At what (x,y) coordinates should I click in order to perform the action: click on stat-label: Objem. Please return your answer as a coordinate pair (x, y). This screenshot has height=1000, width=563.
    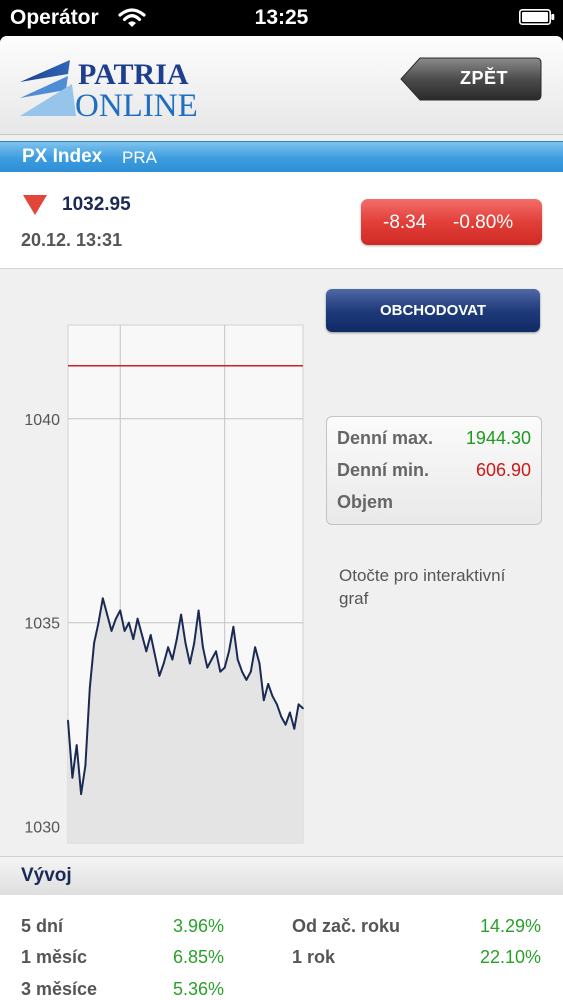
    Looking at the image, I should click on (365, 502).